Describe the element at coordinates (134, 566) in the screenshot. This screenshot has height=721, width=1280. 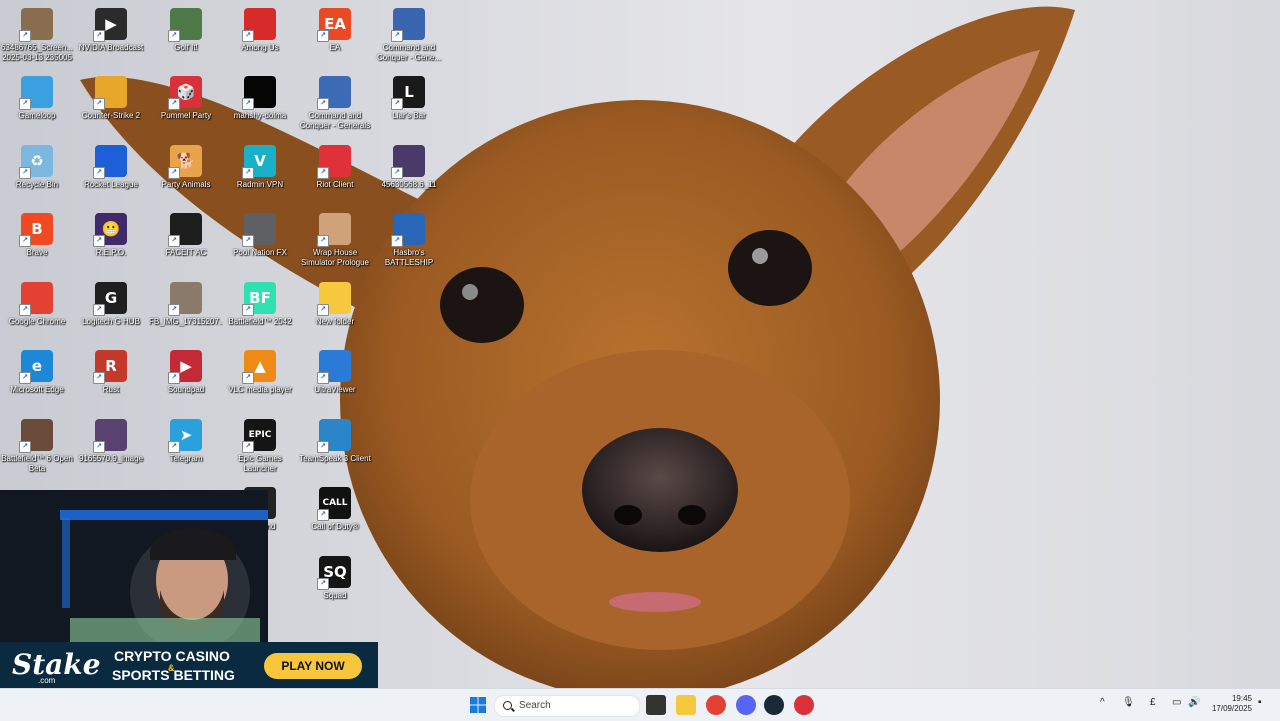
I see `streamer-webcam` at that location.